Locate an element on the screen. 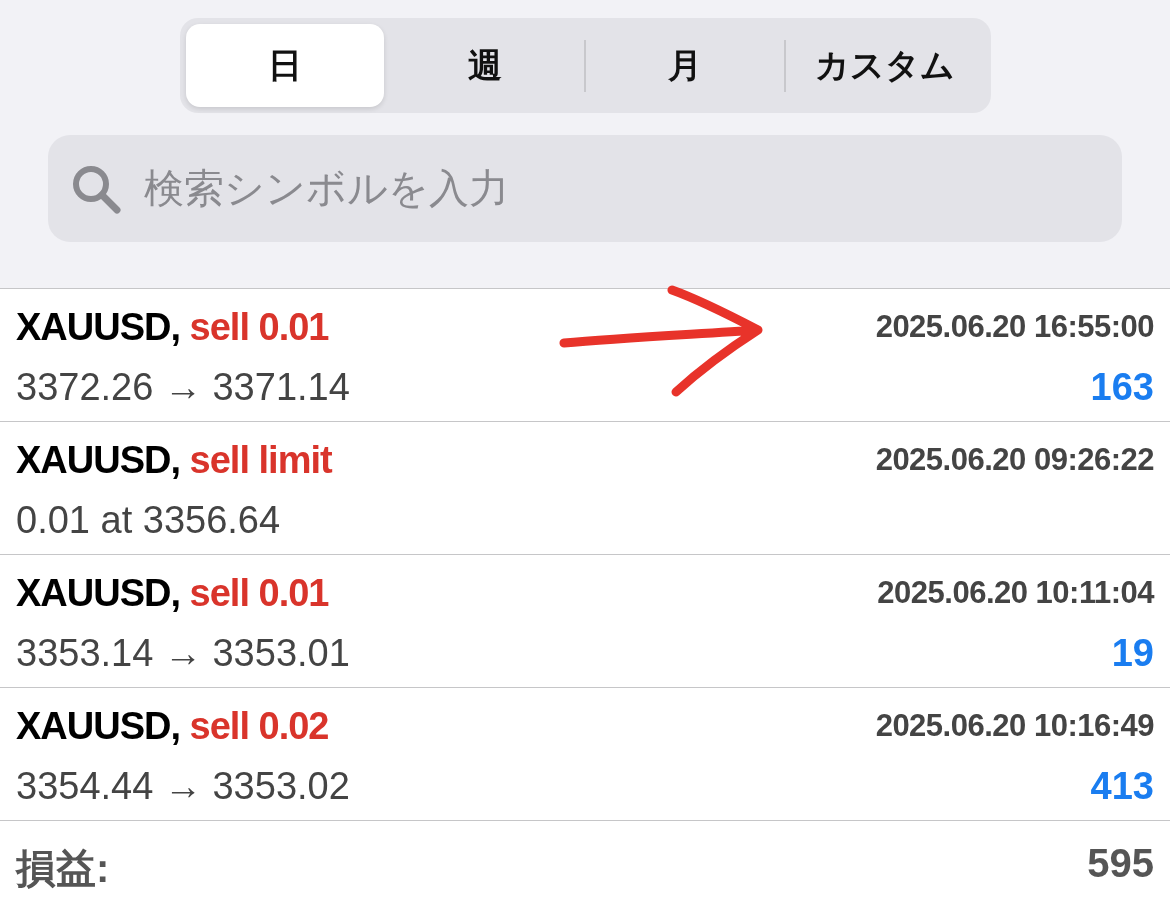 The width and height of the screenshot is (1170, 918). trade-profit: 163 is located at coordinates (1122, 387).